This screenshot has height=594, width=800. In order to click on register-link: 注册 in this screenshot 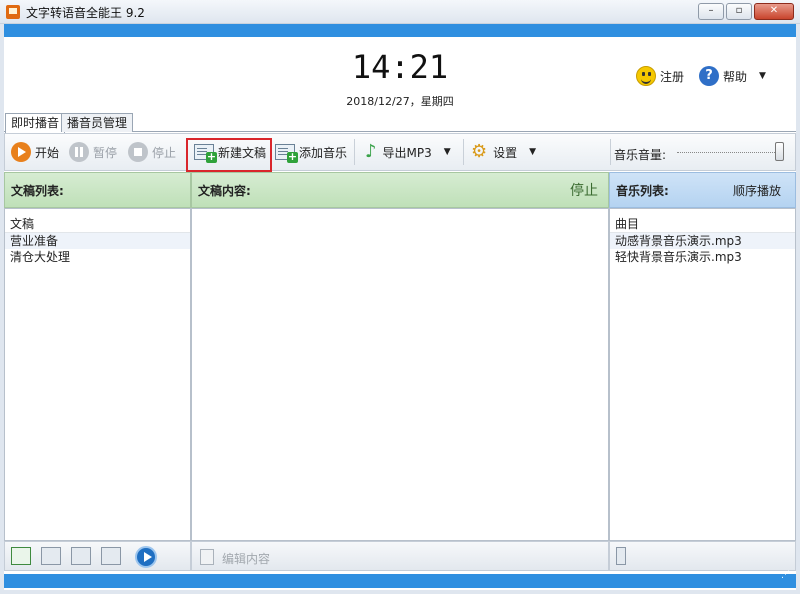, I will do `click(660, 76)`.